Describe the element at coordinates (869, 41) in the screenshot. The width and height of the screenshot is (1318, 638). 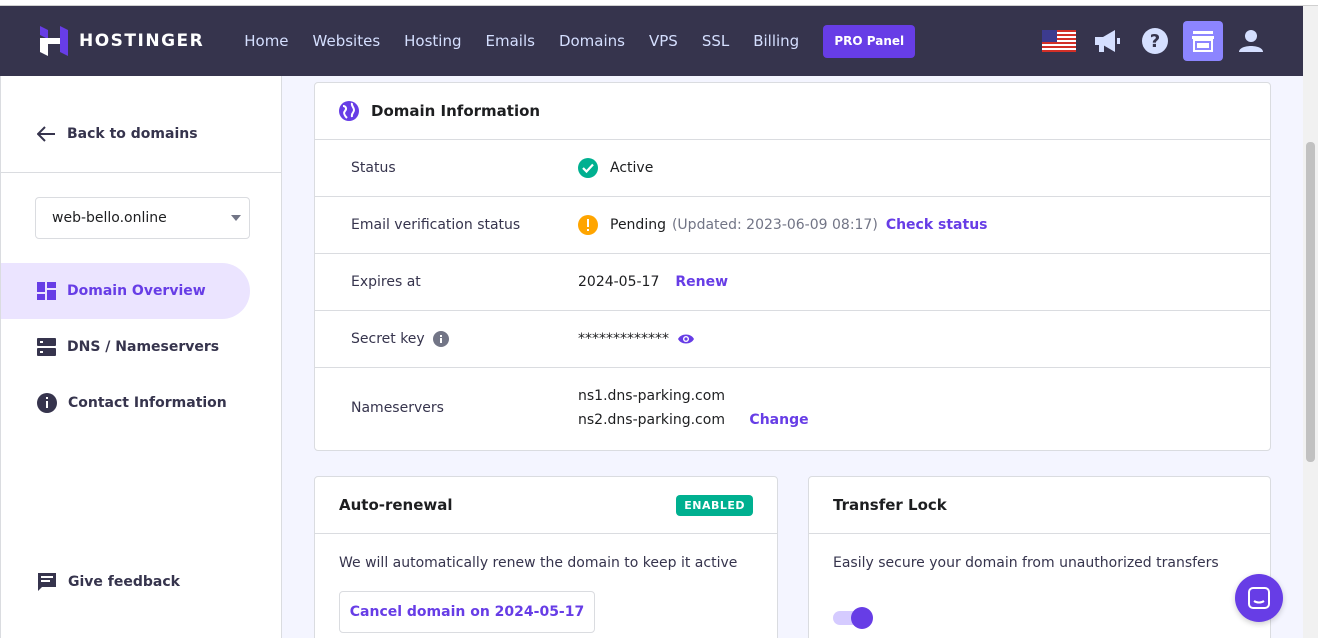
I see `pro-panel-button: PRO Panel` at that location.